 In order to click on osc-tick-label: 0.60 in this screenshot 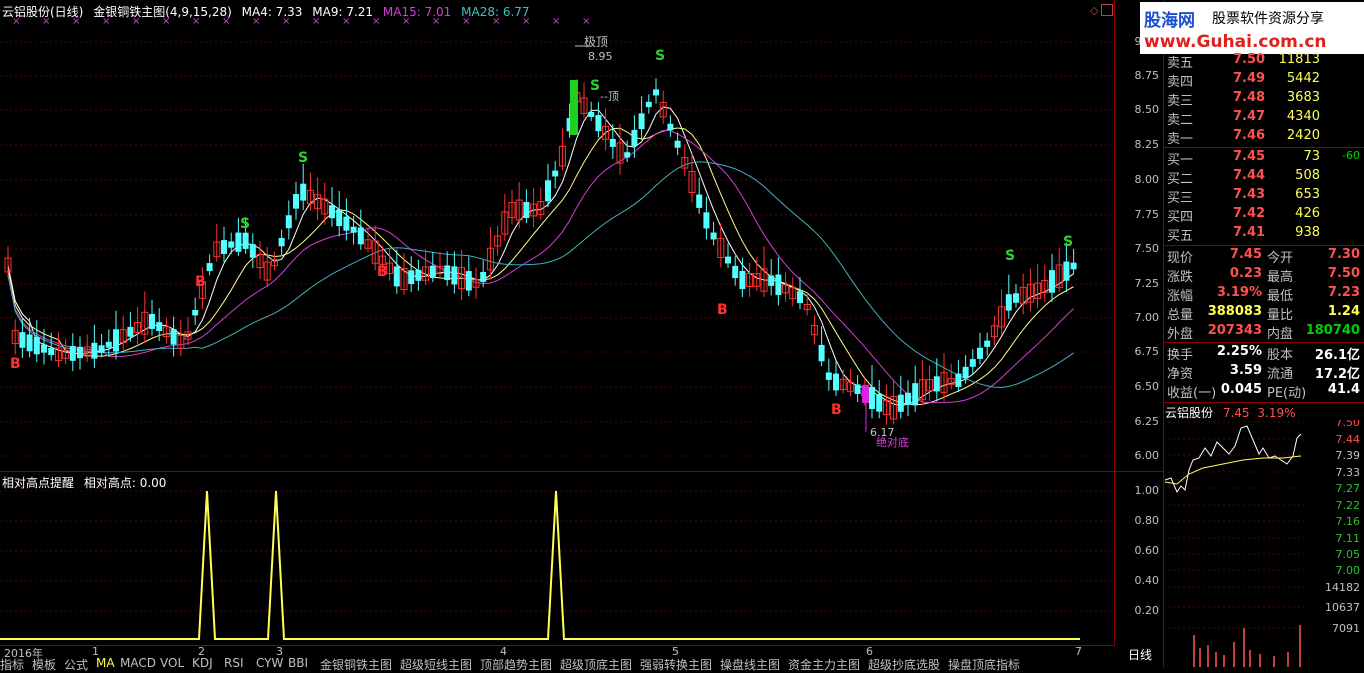, I will do `click(1147, 550)`.